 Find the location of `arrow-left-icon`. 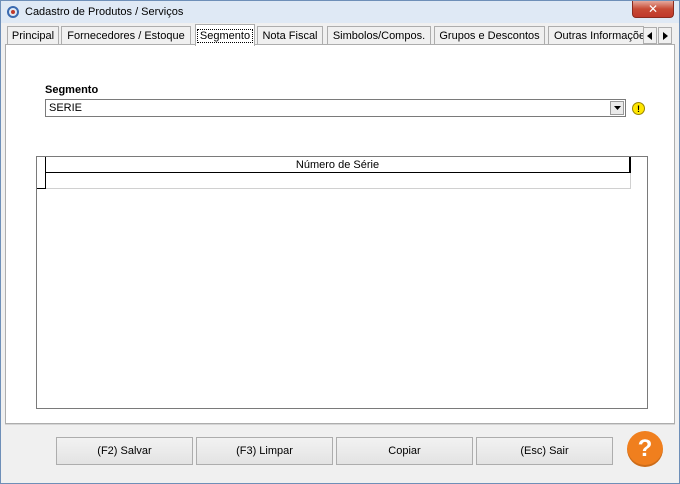

arrow-left-icon is located at coordinates (649, 35).